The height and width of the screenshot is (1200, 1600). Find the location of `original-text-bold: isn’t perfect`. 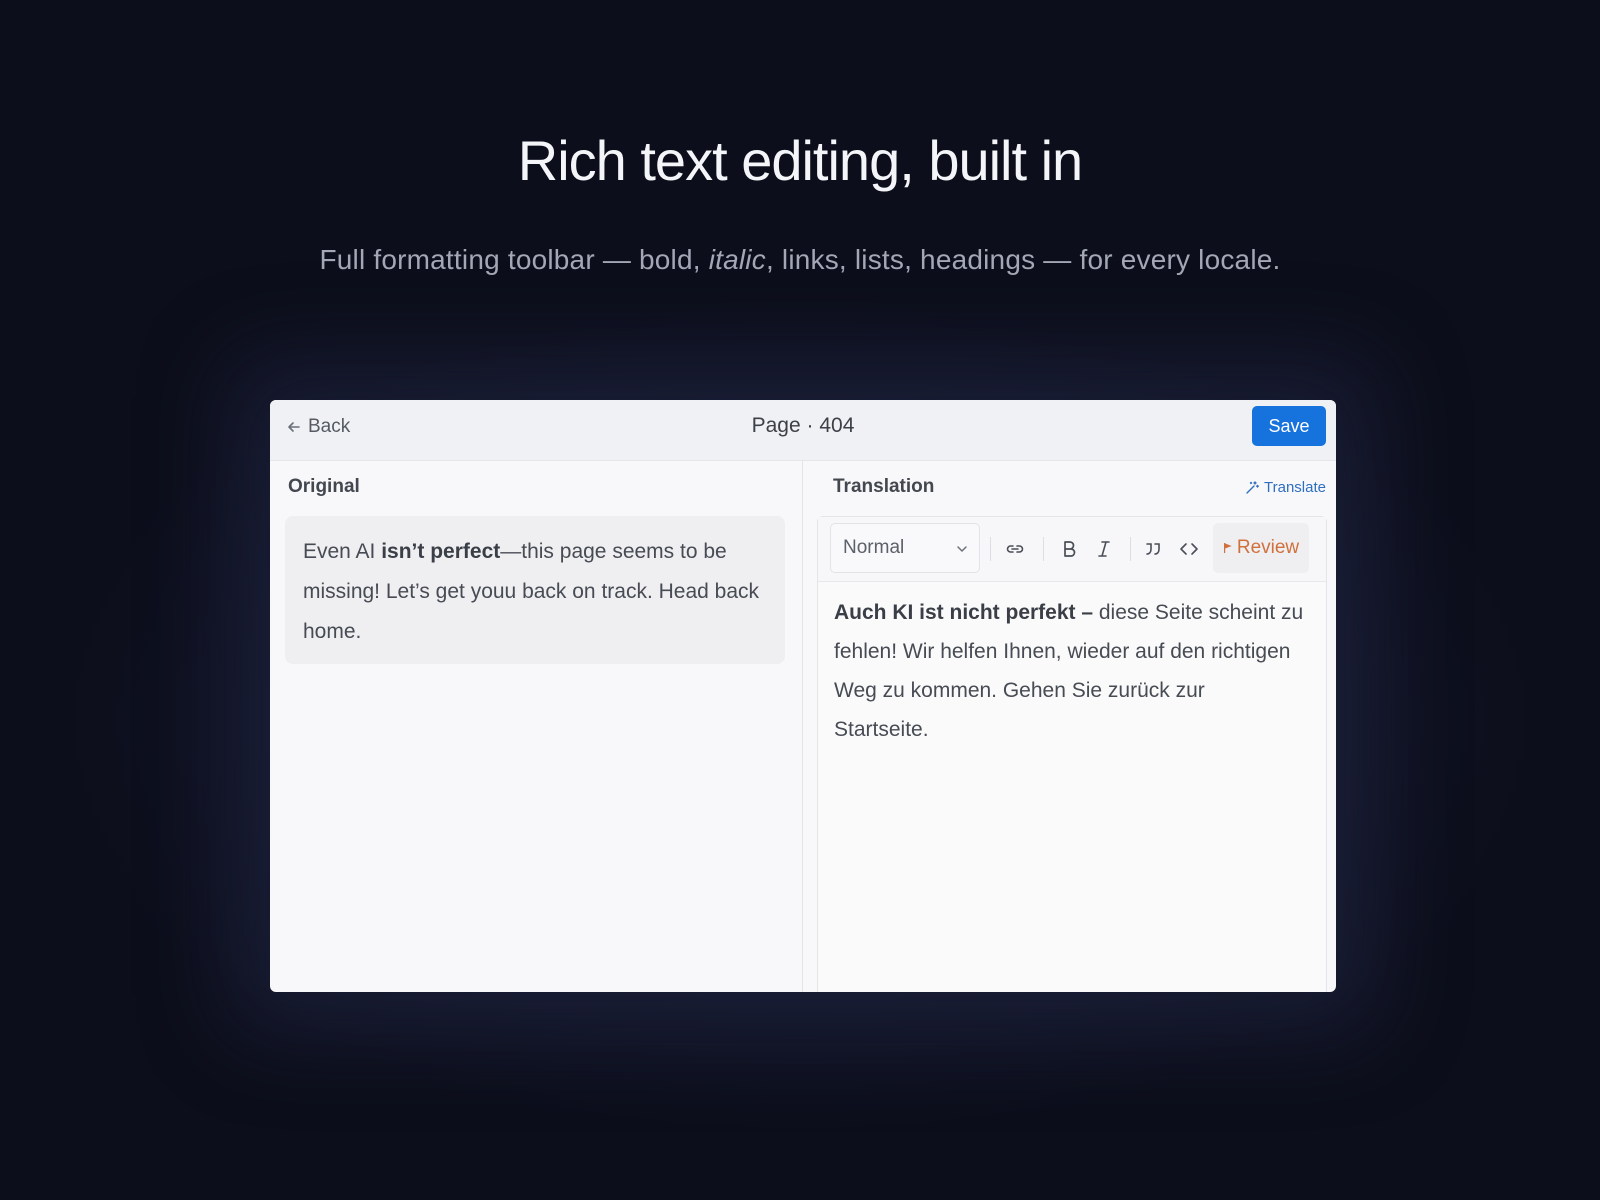

original-text-bold: isn’t perfect is located at coordinates (441, 551).